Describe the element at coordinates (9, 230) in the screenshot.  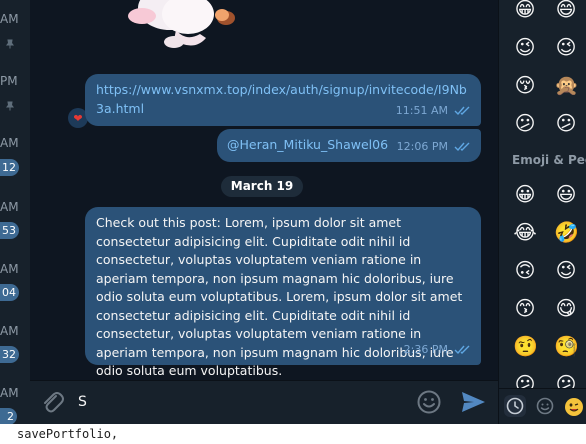
I see `unread-badge: 53` at that location.